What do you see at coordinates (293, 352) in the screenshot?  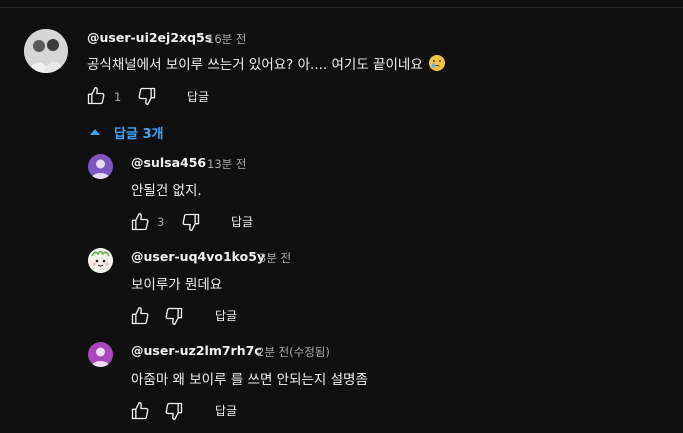 I see `reply-time: 2분 전(수정됨)` at bounding box center [293, 352].